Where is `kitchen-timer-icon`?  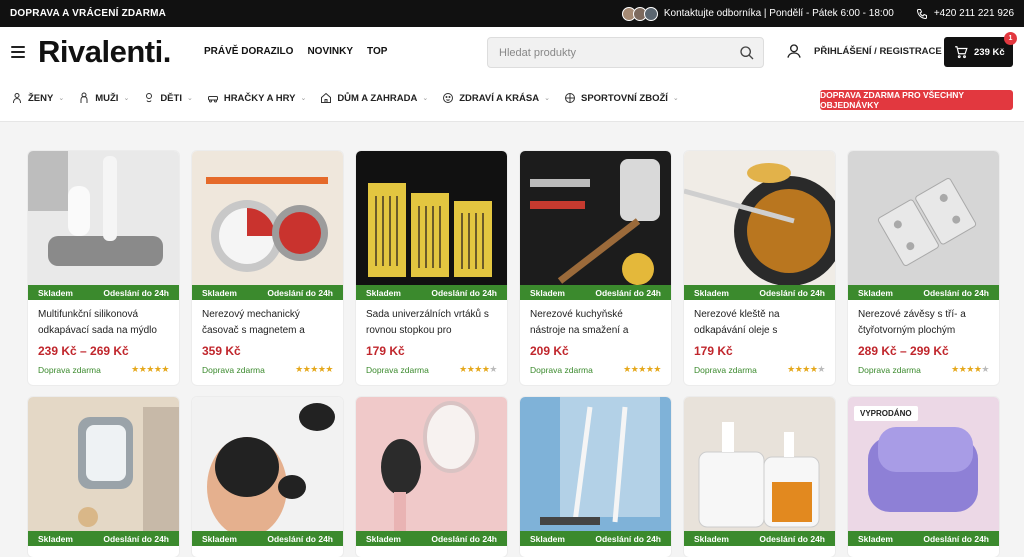 kitchen-timer-icon is located at coordinates (267, 218).